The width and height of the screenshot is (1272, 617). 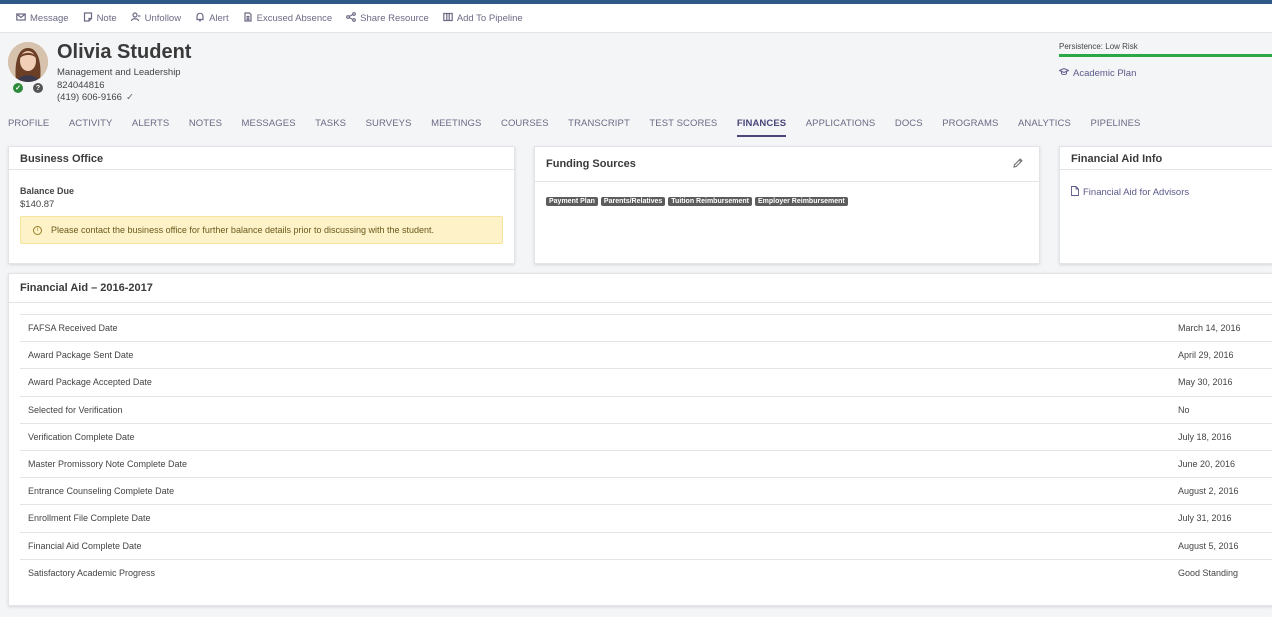 What do you see at coordinates (599, 127) in the screenshot?
I see `tab-transcript: TRANSCRIPT` at bounding box center [599, 127].